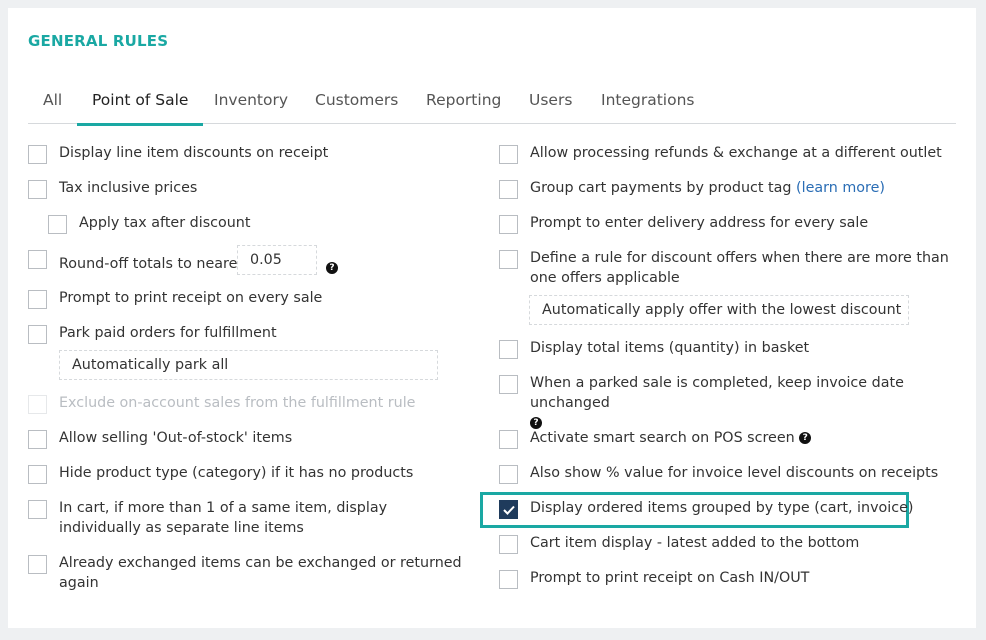 The image size is (986, 640). What do you see at coordinates (194, 153) in the screenshot?
I see `rule-label: Display line item discounts on receipt` at bounding box center [194, 153].